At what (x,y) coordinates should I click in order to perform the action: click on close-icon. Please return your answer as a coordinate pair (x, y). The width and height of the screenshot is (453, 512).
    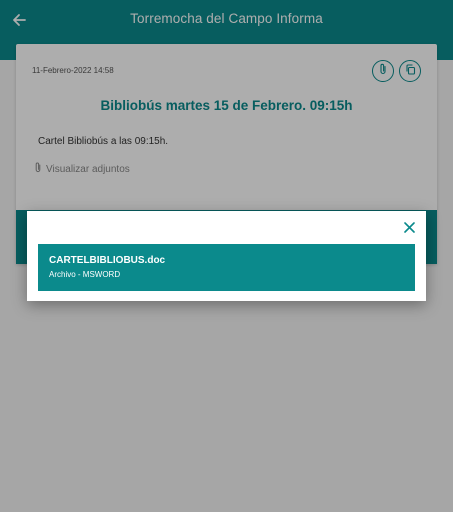
    Looking at the image, I should click on (409, 227).